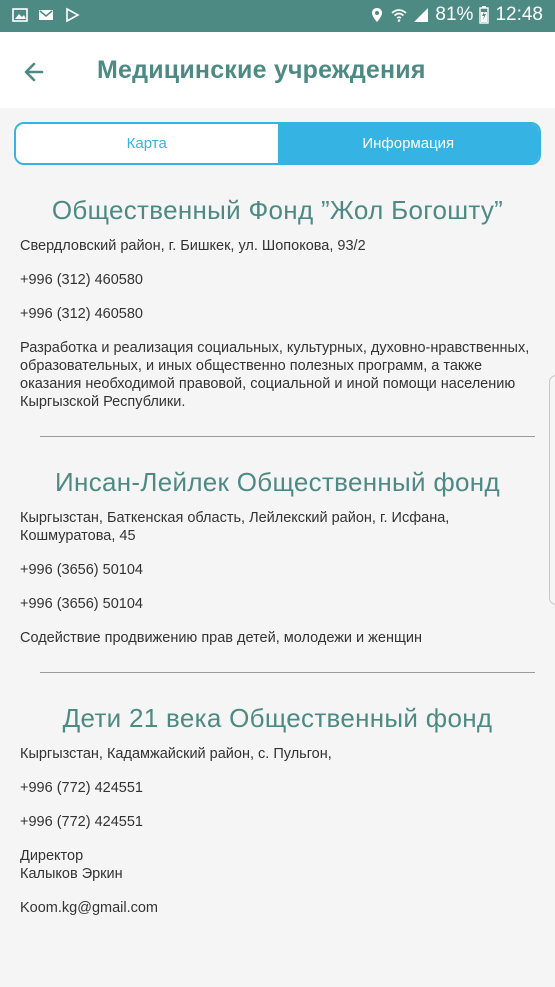  Describe the element at coordinates (454, 14) in the screenshot. I see `battery-percent: 81%` at that location.